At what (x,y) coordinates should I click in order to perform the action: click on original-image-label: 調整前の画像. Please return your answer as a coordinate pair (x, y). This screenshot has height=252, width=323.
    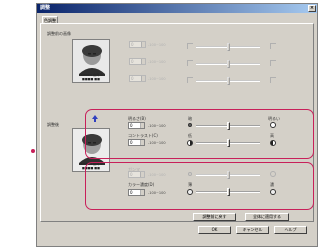
    Looking at the image, I should click on (59, 33).